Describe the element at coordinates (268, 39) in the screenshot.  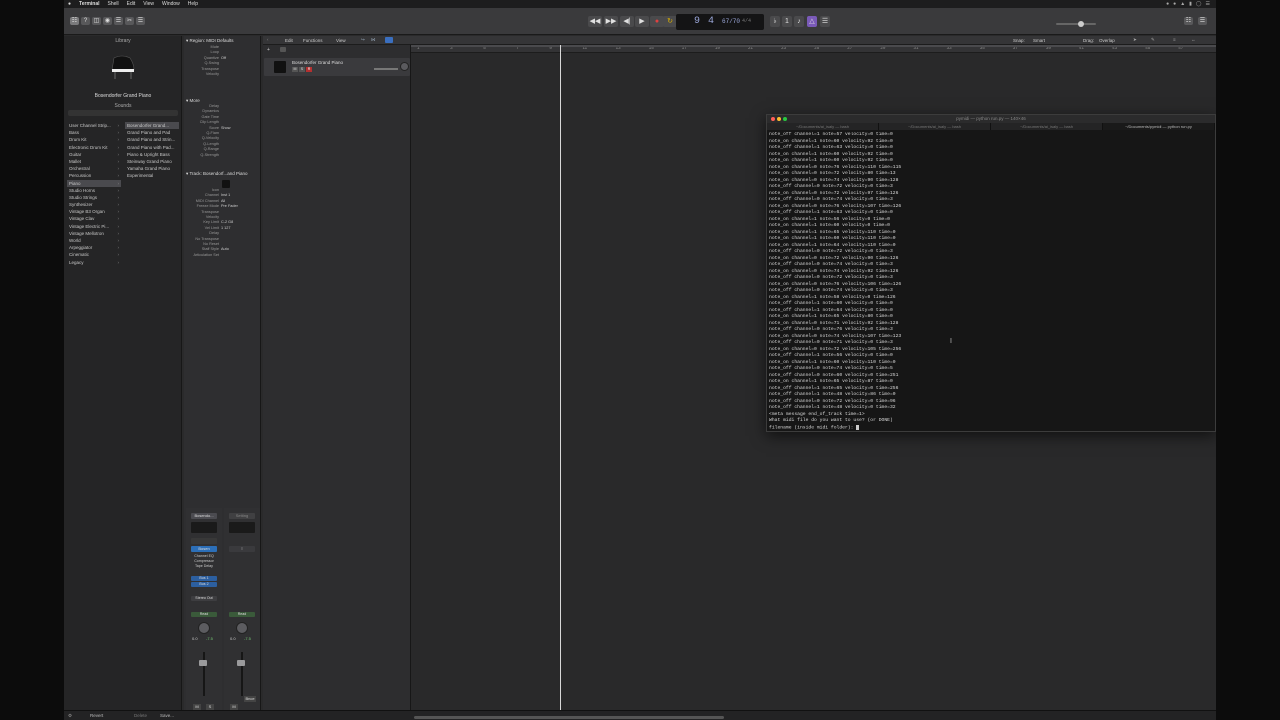
I see `chevron-left-icon: ‹` at that location.